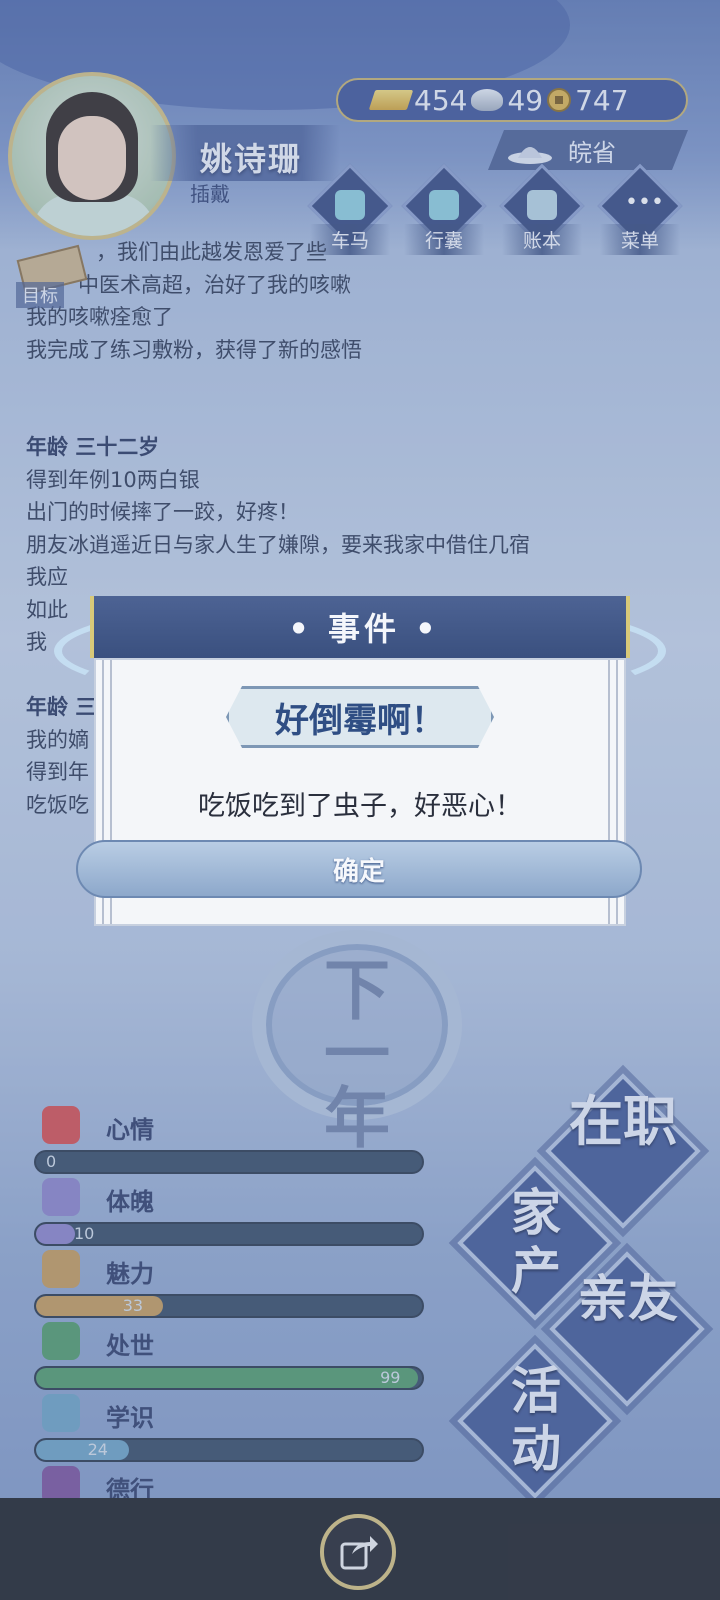 The image size is (720, 1600). Describe the element at coordinates (364, 629) in the screenshot. I see `dialog-title: • 事件 •` at that location.